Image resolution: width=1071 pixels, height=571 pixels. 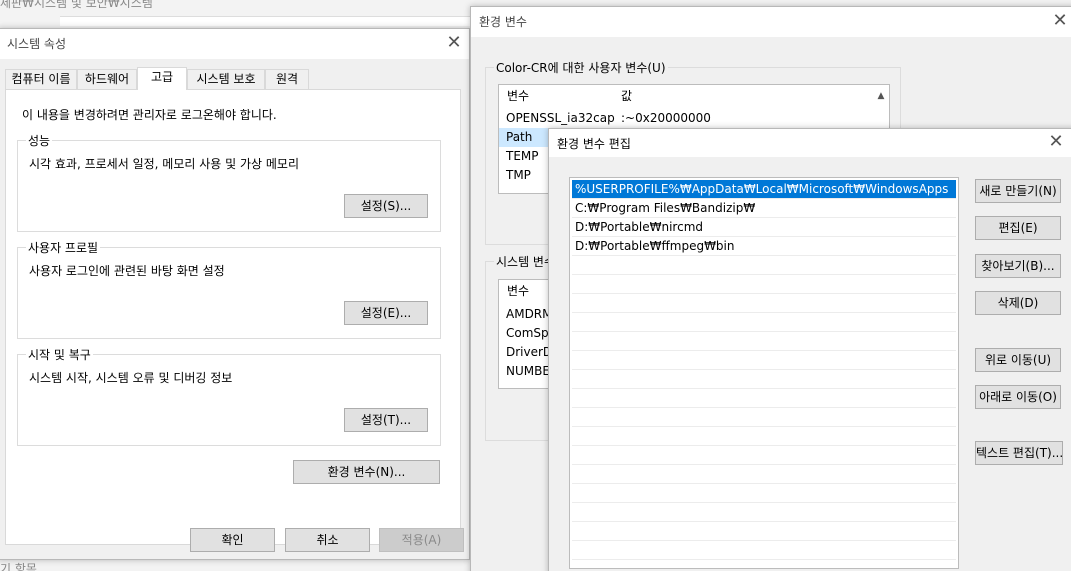 What do you see at coordinates (626, 96) in the screenshot?
I see `user-variables-column-value: 값` at bounding box center [626, 96].